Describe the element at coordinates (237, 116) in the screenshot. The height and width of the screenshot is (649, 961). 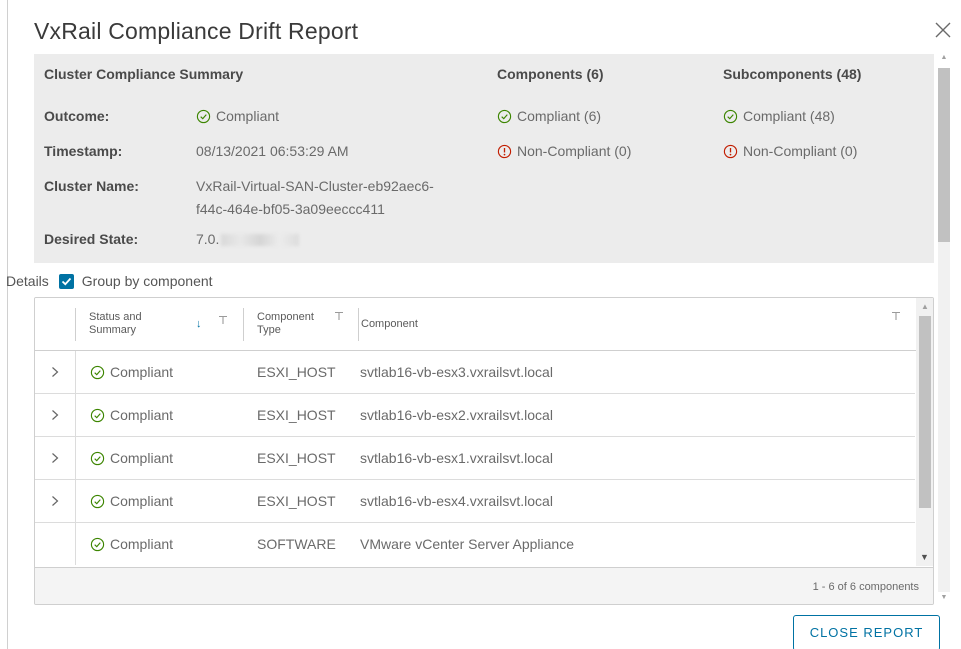
I see `outcome-value: Compliant` at that location.